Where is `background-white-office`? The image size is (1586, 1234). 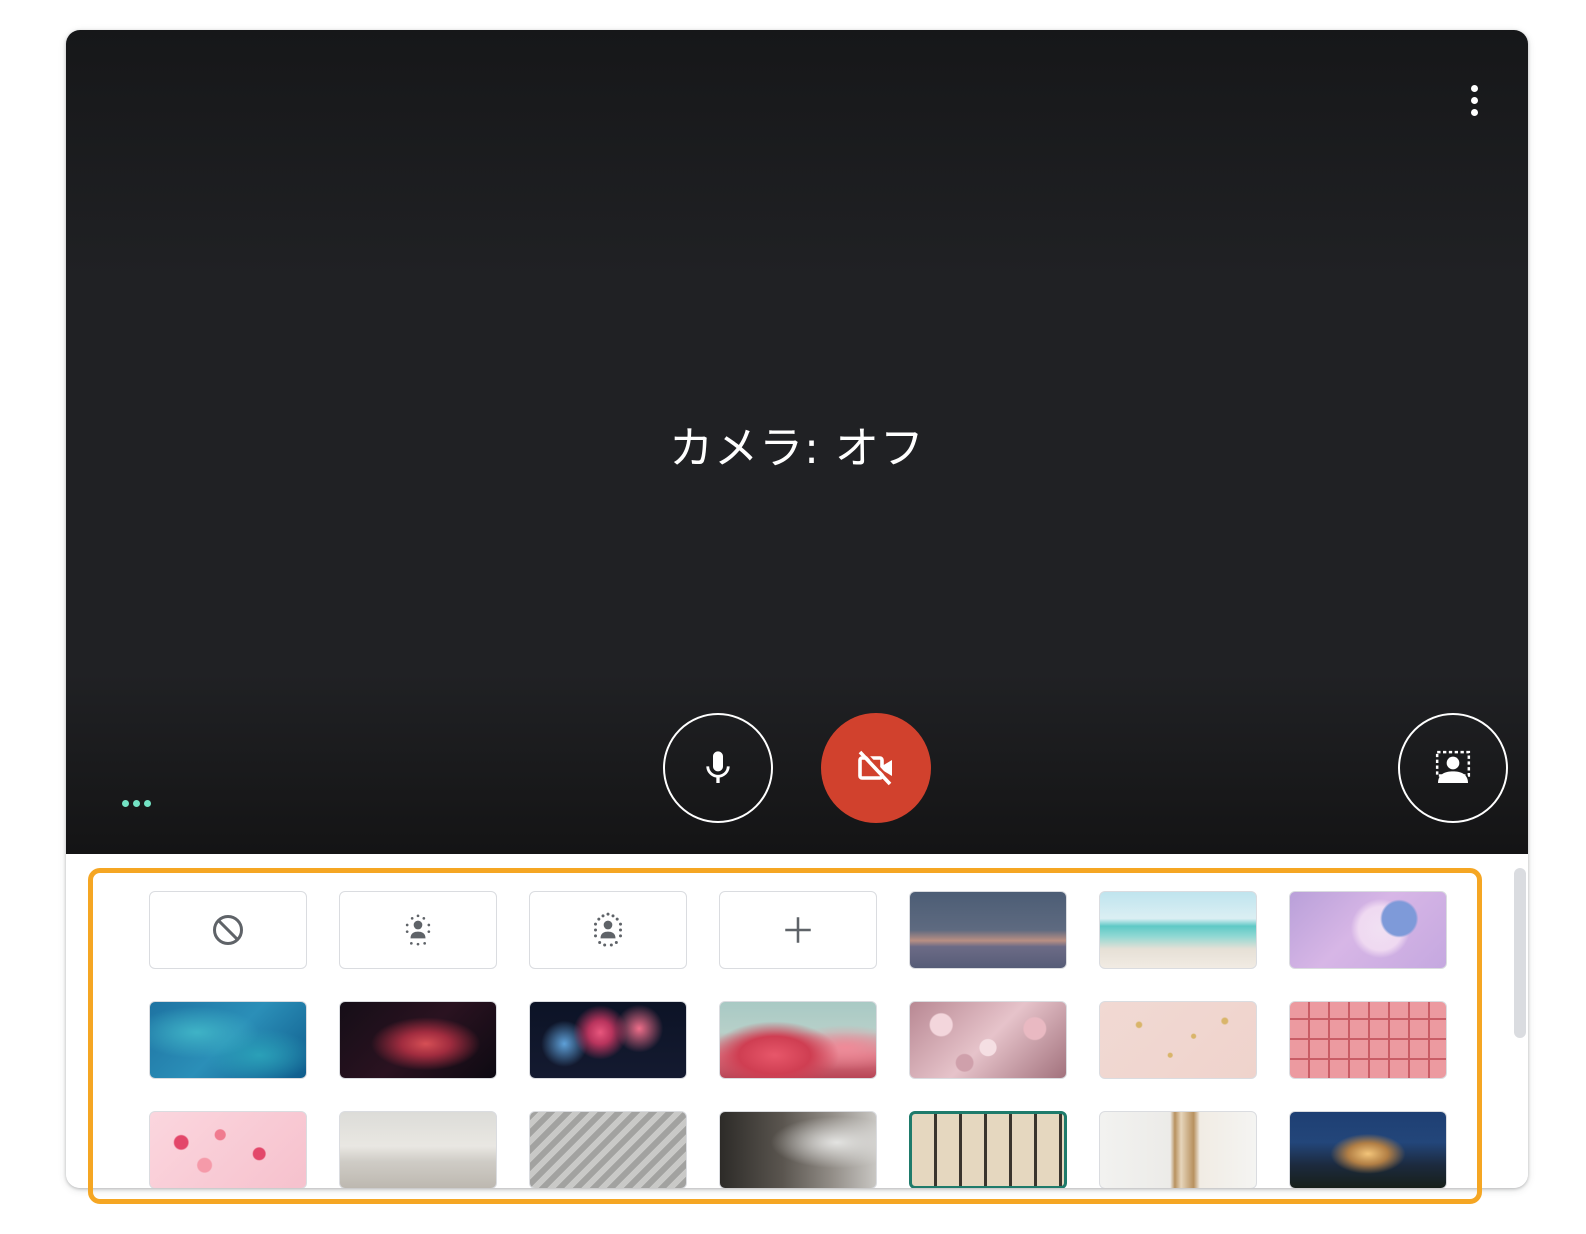 background-white-office is located at coordinates (418, 1149).